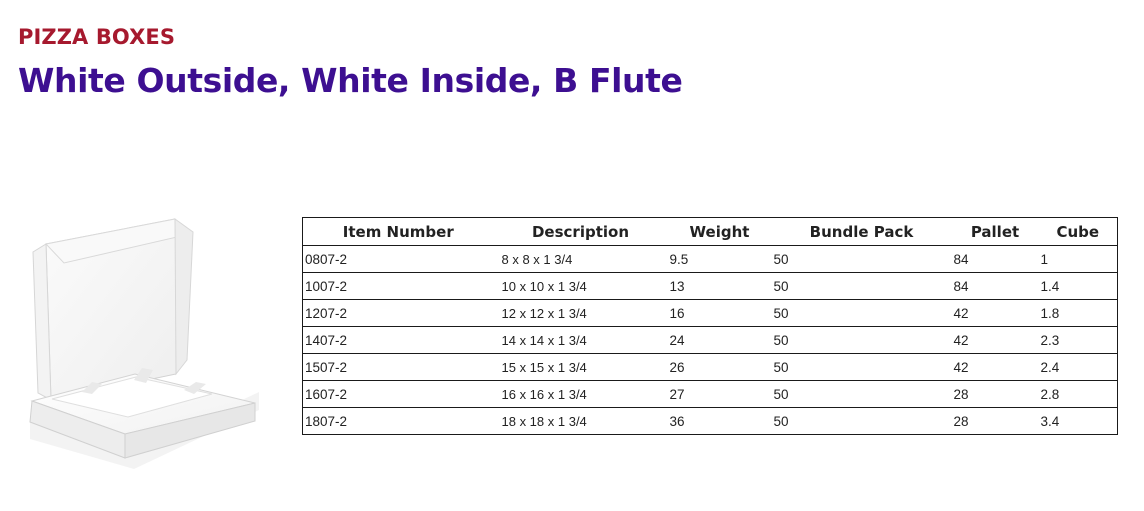 Image resolution: width=1144 pixels, height=511 pixels. I want to click on column-header-description: Description, so click(580, 231).